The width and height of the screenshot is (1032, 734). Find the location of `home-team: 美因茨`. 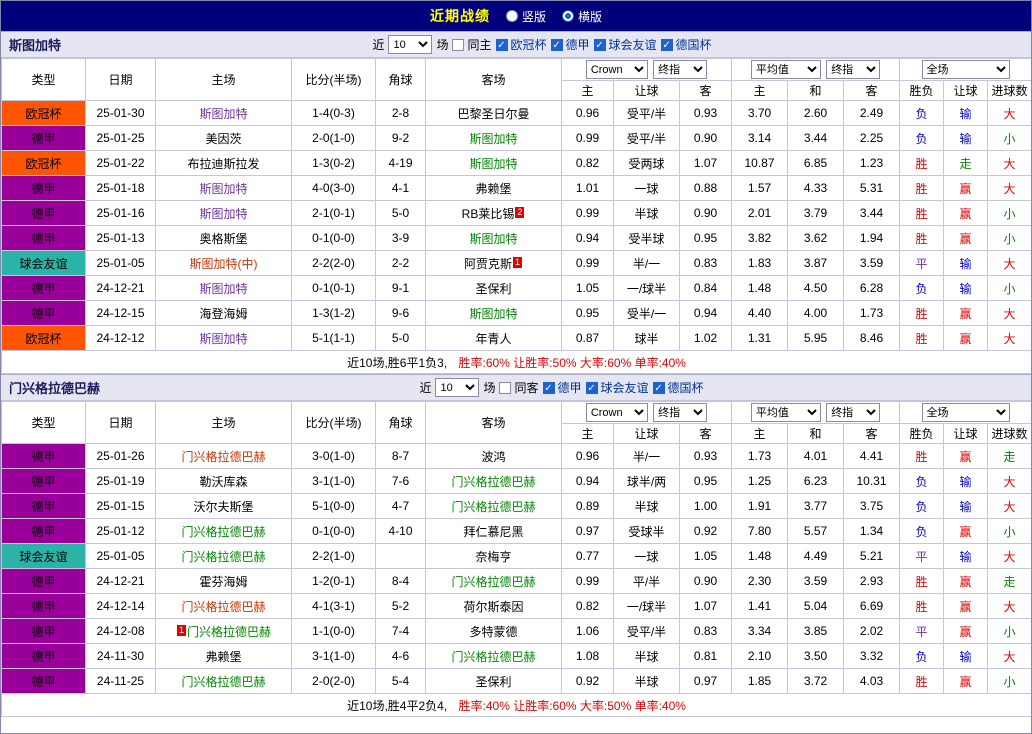

home-team: 美因茨 is located at coordinates (223, 138).